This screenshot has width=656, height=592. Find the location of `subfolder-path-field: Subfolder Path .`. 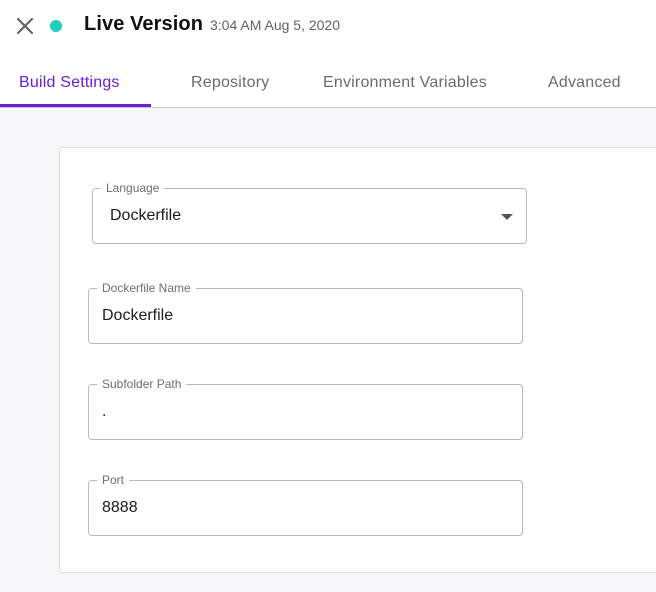

subfolder-path-field: Subfolder Path . is located at coordinates (305, 408).